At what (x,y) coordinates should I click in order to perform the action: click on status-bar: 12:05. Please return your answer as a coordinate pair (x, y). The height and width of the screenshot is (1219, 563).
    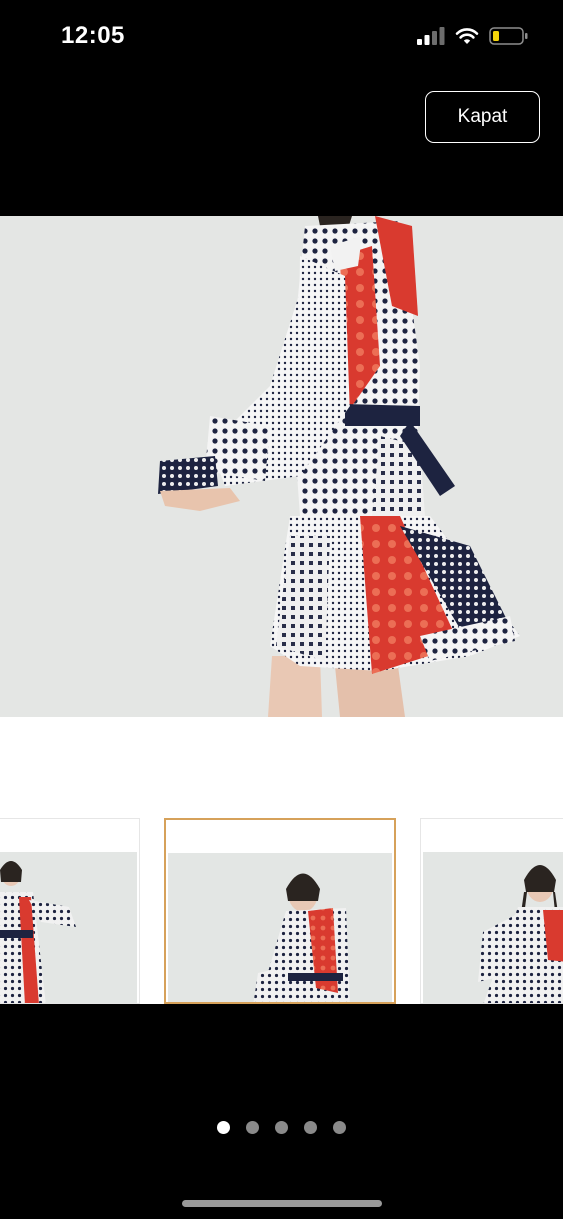
    Looking at the image, I should click on (281, 40).